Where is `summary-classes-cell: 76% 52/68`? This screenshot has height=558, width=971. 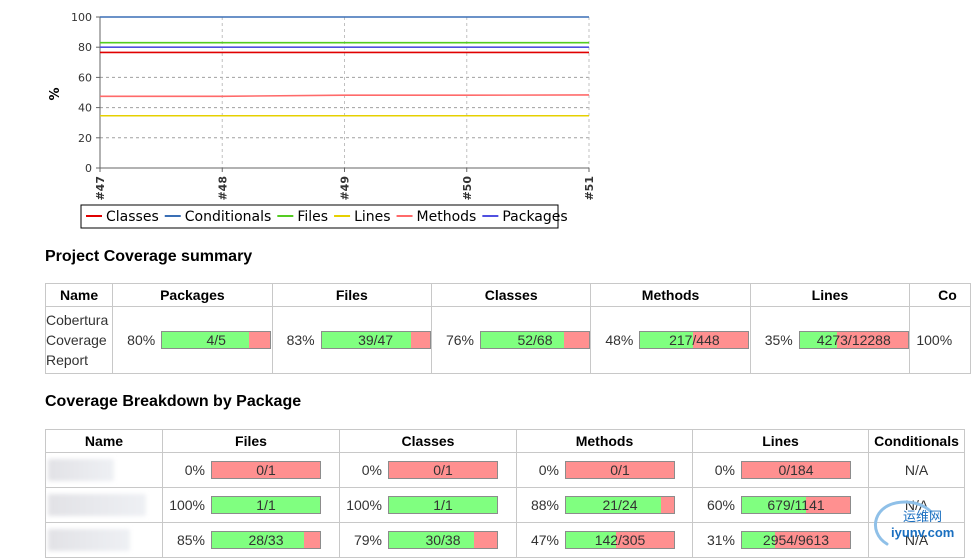 summary-classes-cell: 76% 52/68 is located at coordinates (511, 340).